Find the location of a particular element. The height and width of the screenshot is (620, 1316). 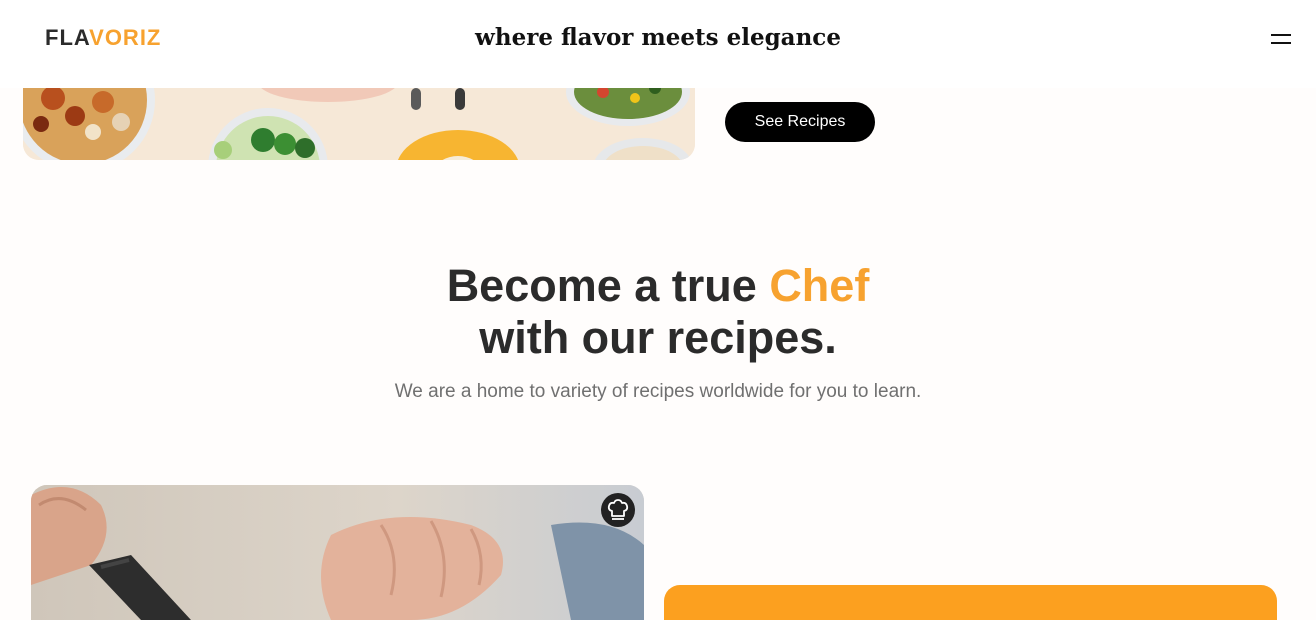

menu-line-bottom is located at coordinates (1281, 43).